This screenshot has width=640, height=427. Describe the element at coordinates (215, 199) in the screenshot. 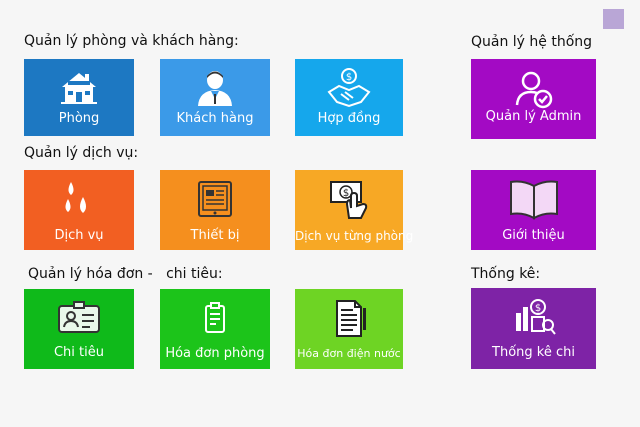

I see `tablet-device-icon` at that location.